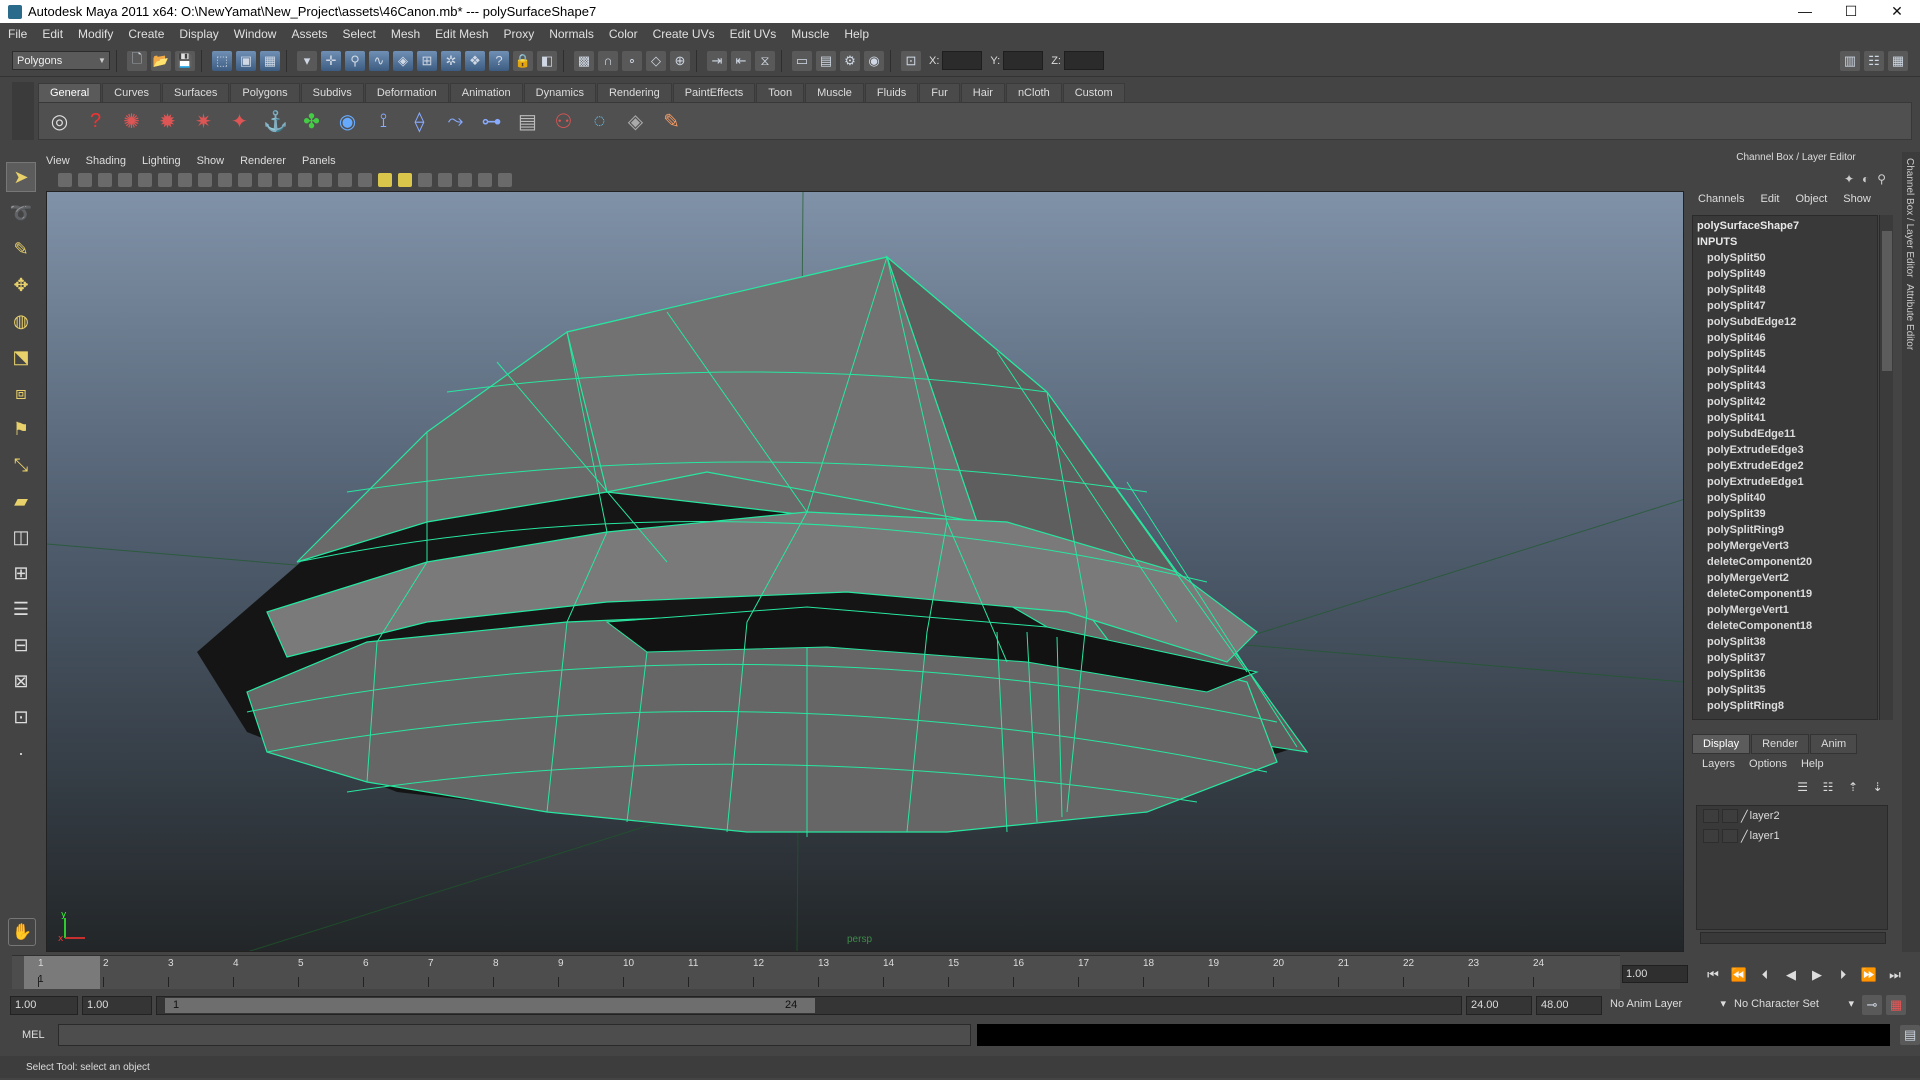 The height and width of the screenshot is (1080, 1920). I want to click on shelf-tab-ncloth: nCloth, so click(1033, 92).